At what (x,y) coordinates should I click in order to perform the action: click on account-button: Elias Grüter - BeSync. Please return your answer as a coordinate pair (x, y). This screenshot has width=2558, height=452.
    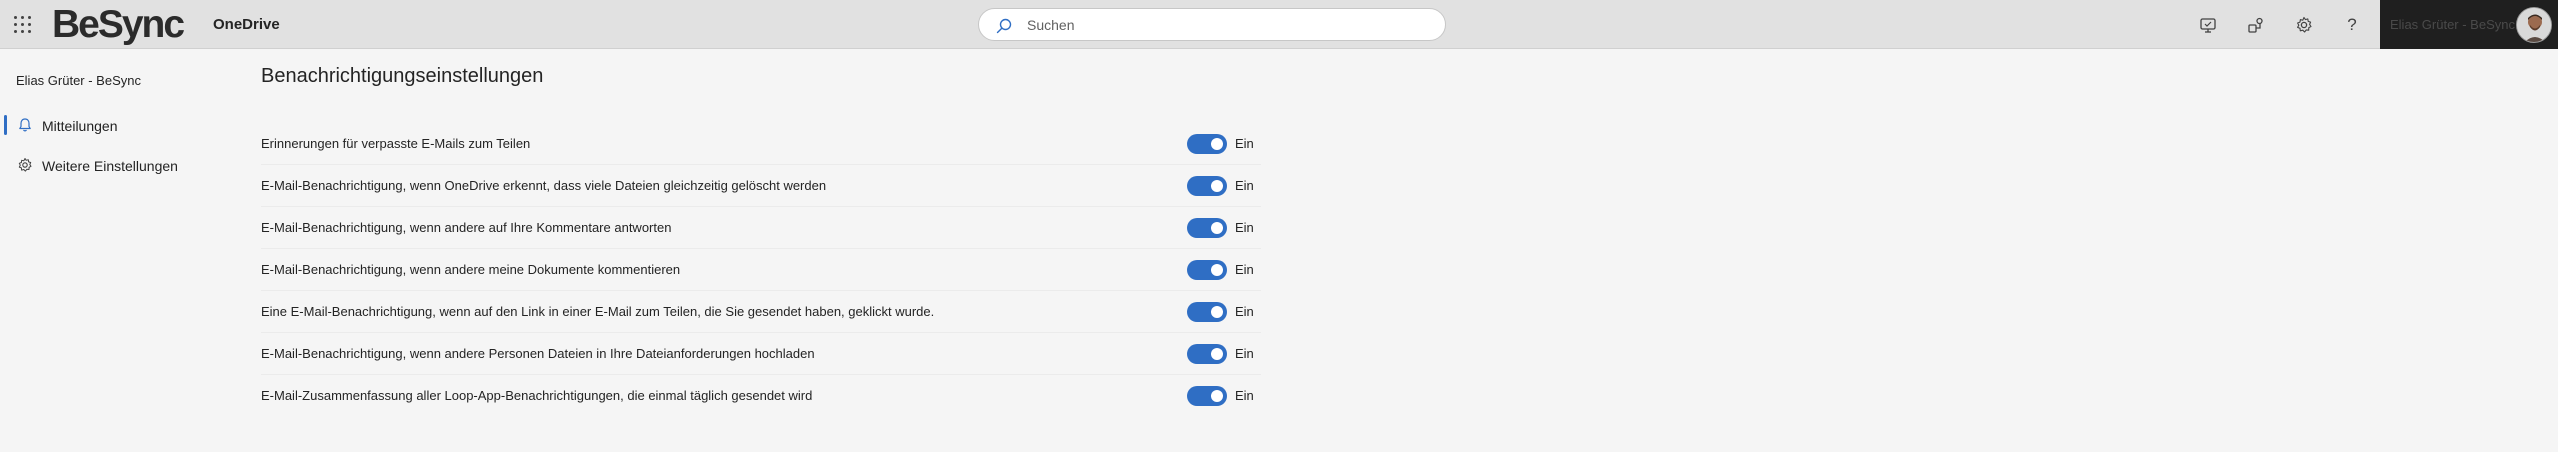
    Looking at the image, I should click on (2469, 24).